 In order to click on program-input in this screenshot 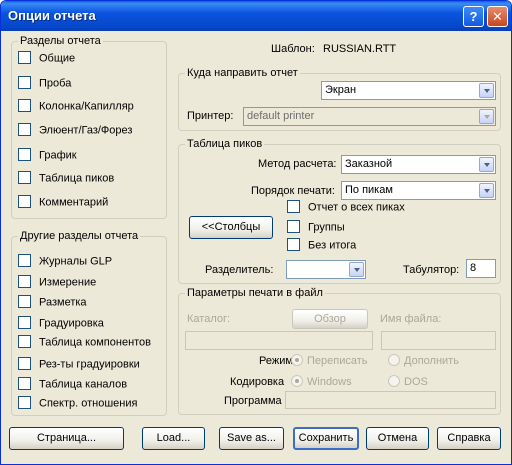, I will do `click(390, 400)`.